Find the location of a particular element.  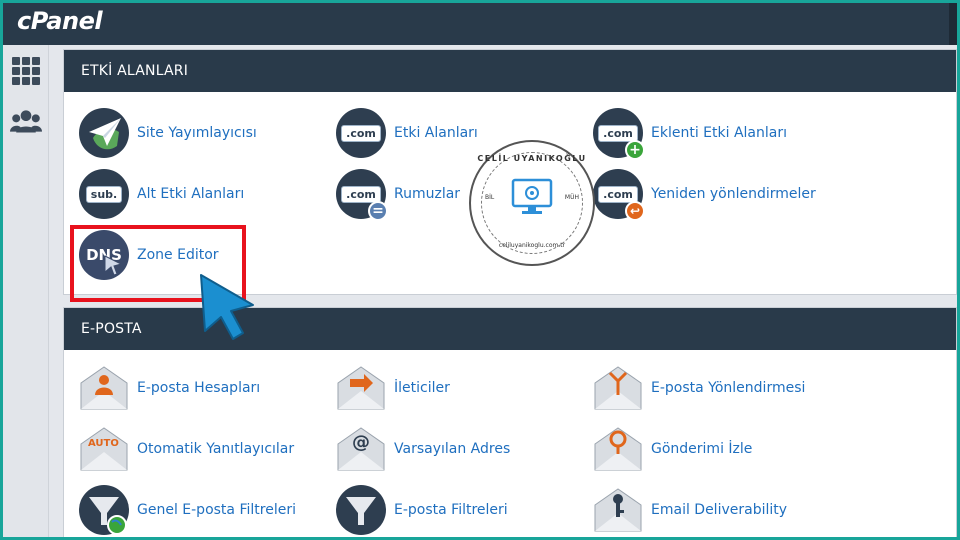

email-filters-icon is located at coordinates (361, 510).